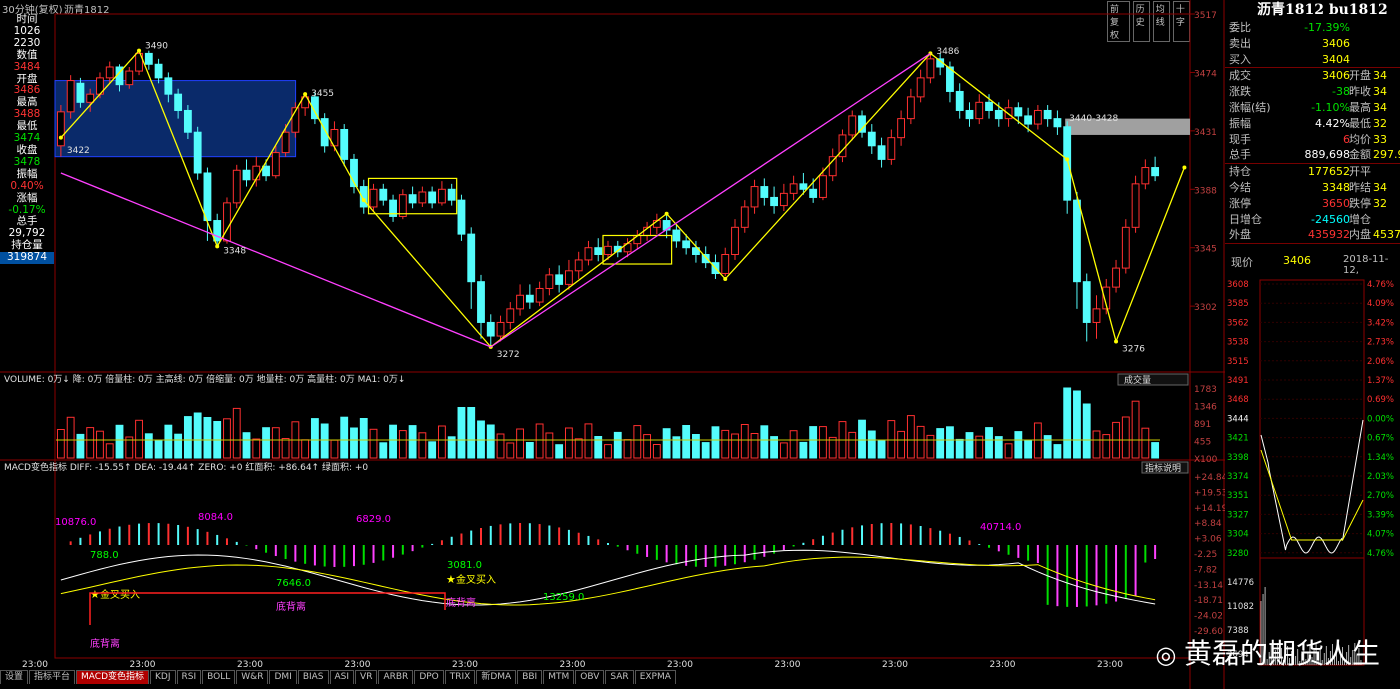  What do you see at coordinates (1312, 92) in the screenshot?
I see `quote-row: 涨跌 -38 昨收 34` at bounding box center [1312, 92].